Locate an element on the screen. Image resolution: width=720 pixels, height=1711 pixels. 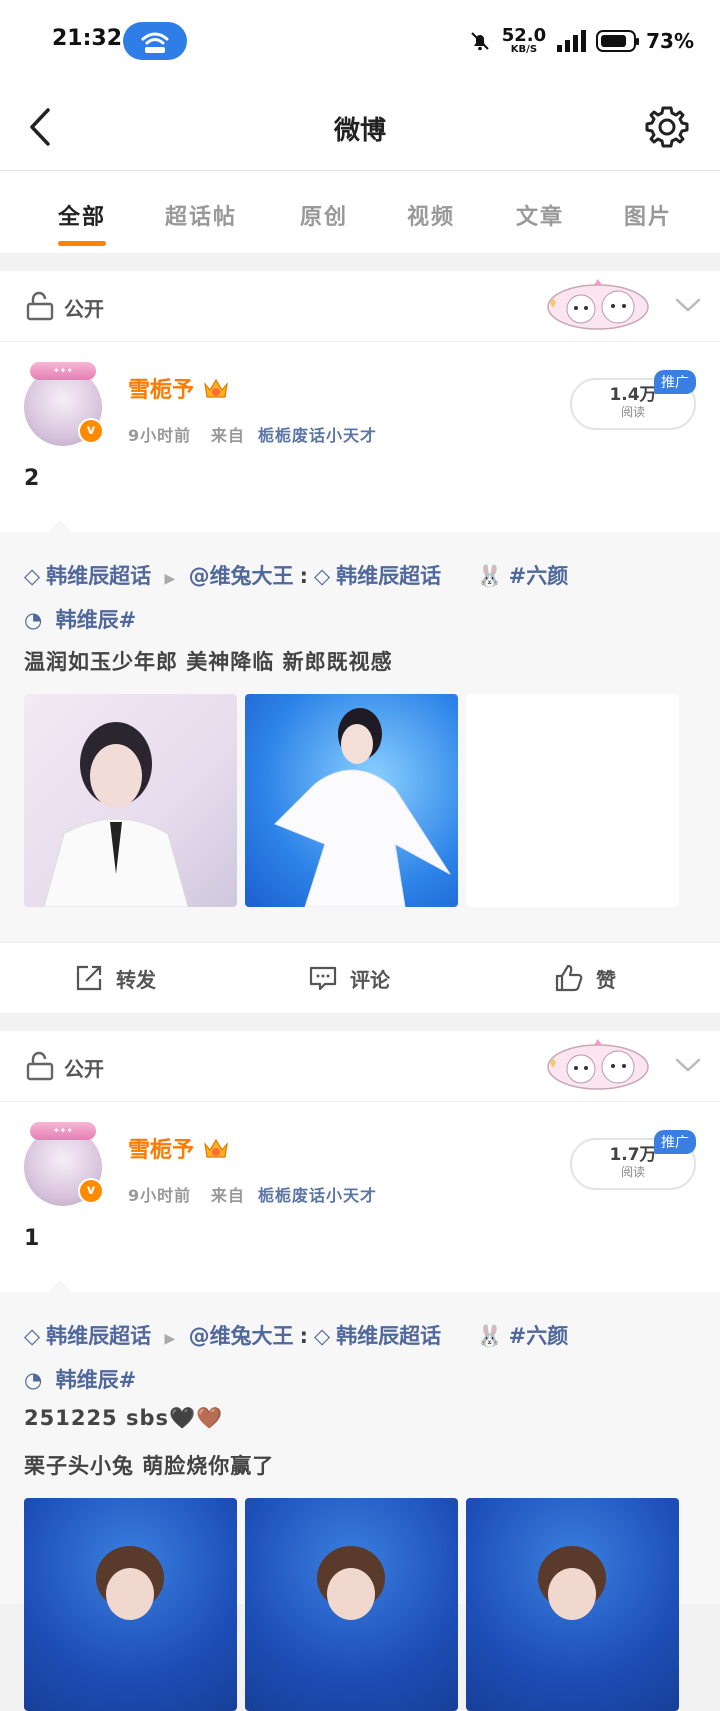
visibility-label: 公开 is located at coordinates (84, 309).